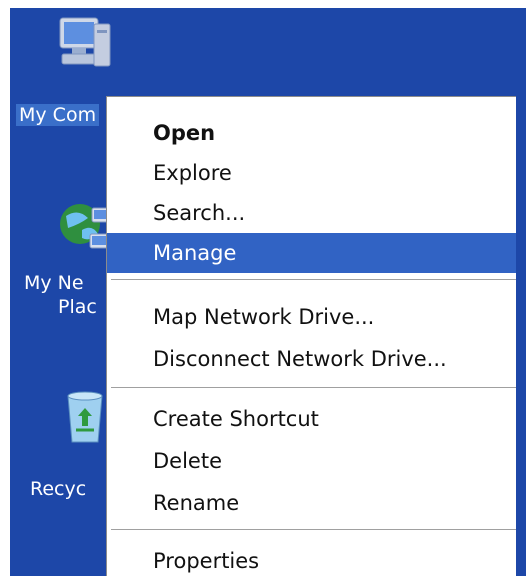 This screenshot has height=581, width=526. What do you see at coordinates (521, 292) in the screenshot?
I see `desktop-edge` at bounding box center [521, 292].